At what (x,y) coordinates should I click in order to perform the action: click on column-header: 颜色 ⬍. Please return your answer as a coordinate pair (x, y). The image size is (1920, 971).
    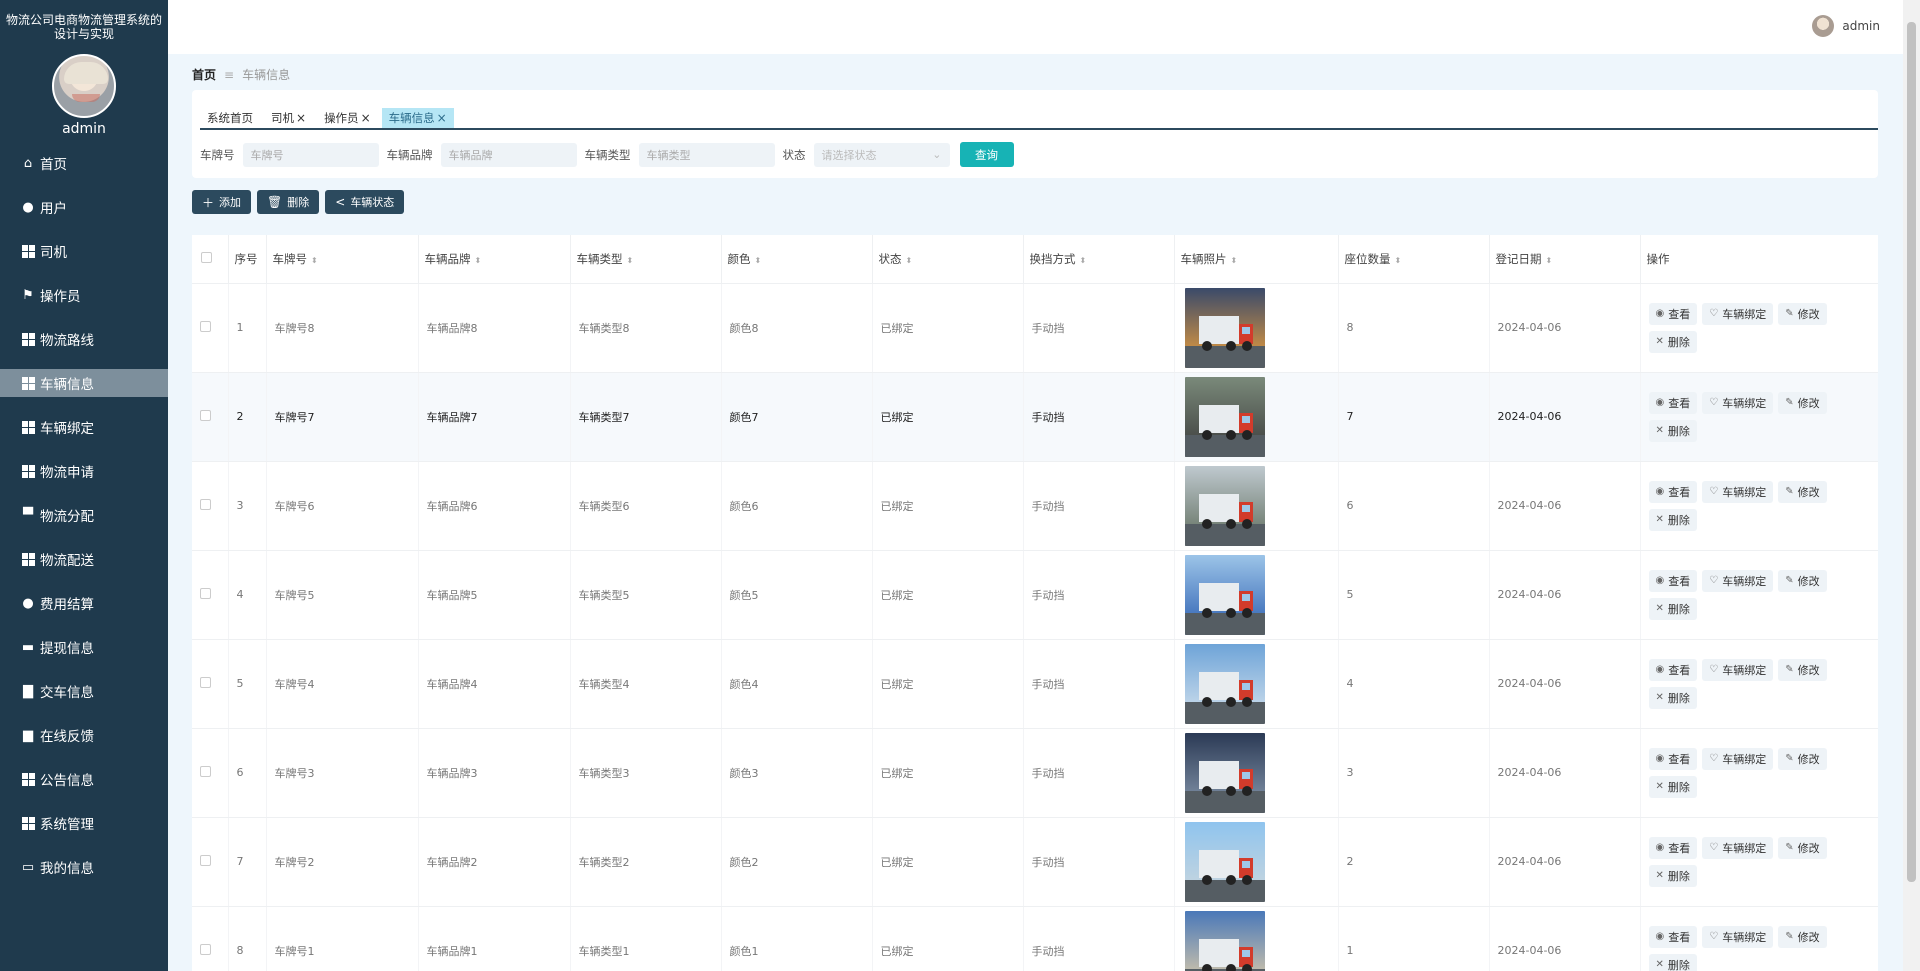
    Looking at the image, I should click on (797, 259).